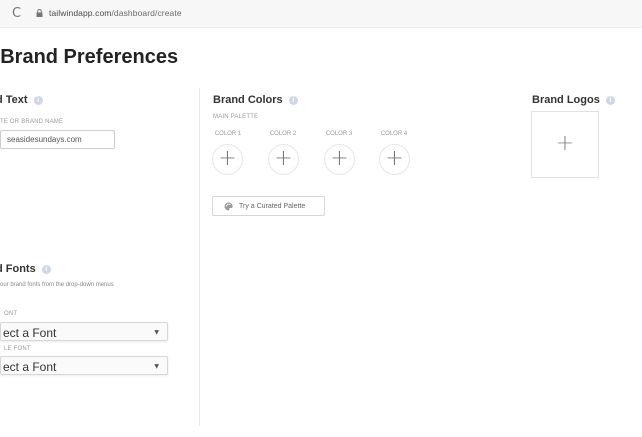 This screenshot has width=642, height=437. I want to click on column-divider, so click(199, 257).